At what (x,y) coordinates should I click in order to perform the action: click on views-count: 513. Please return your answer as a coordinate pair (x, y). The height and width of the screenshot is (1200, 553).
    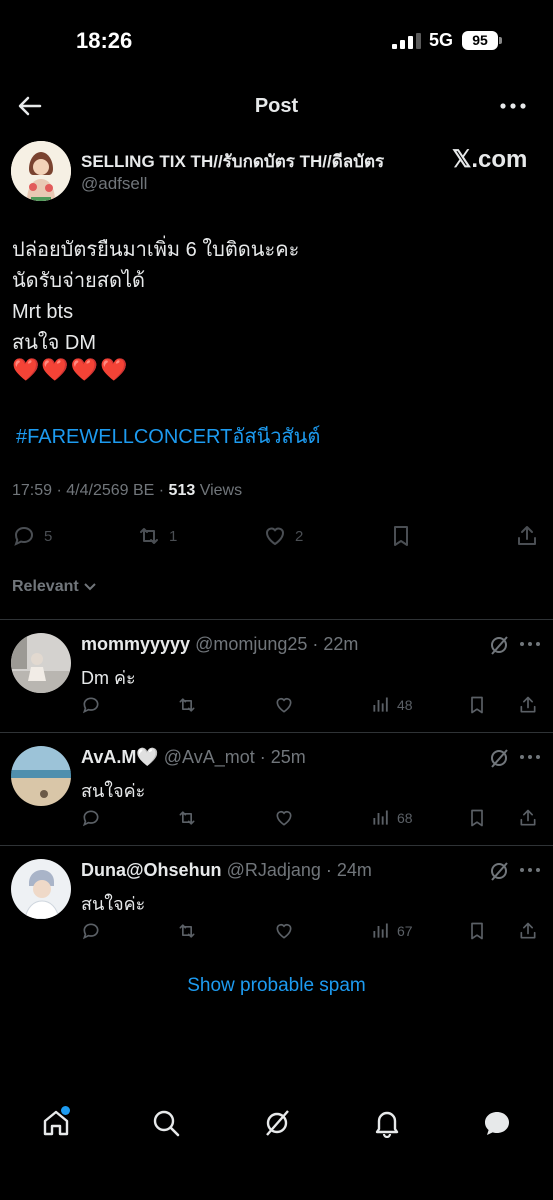
    Looking at the image, I should click on (182, 490).